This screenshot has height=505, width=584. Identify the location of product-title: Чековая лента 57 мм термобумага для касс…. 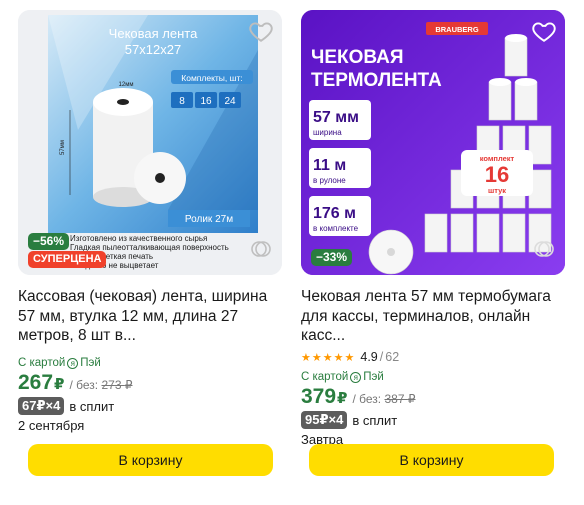
(433, 316).